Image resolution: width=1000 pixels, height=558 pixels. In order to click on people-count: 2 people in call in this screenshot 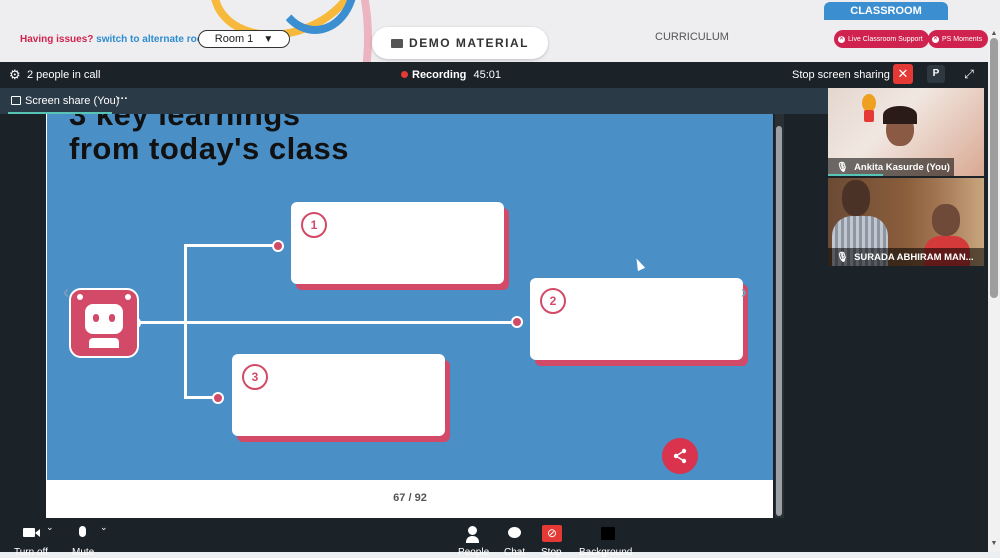, I will do `click(64, 75)`.